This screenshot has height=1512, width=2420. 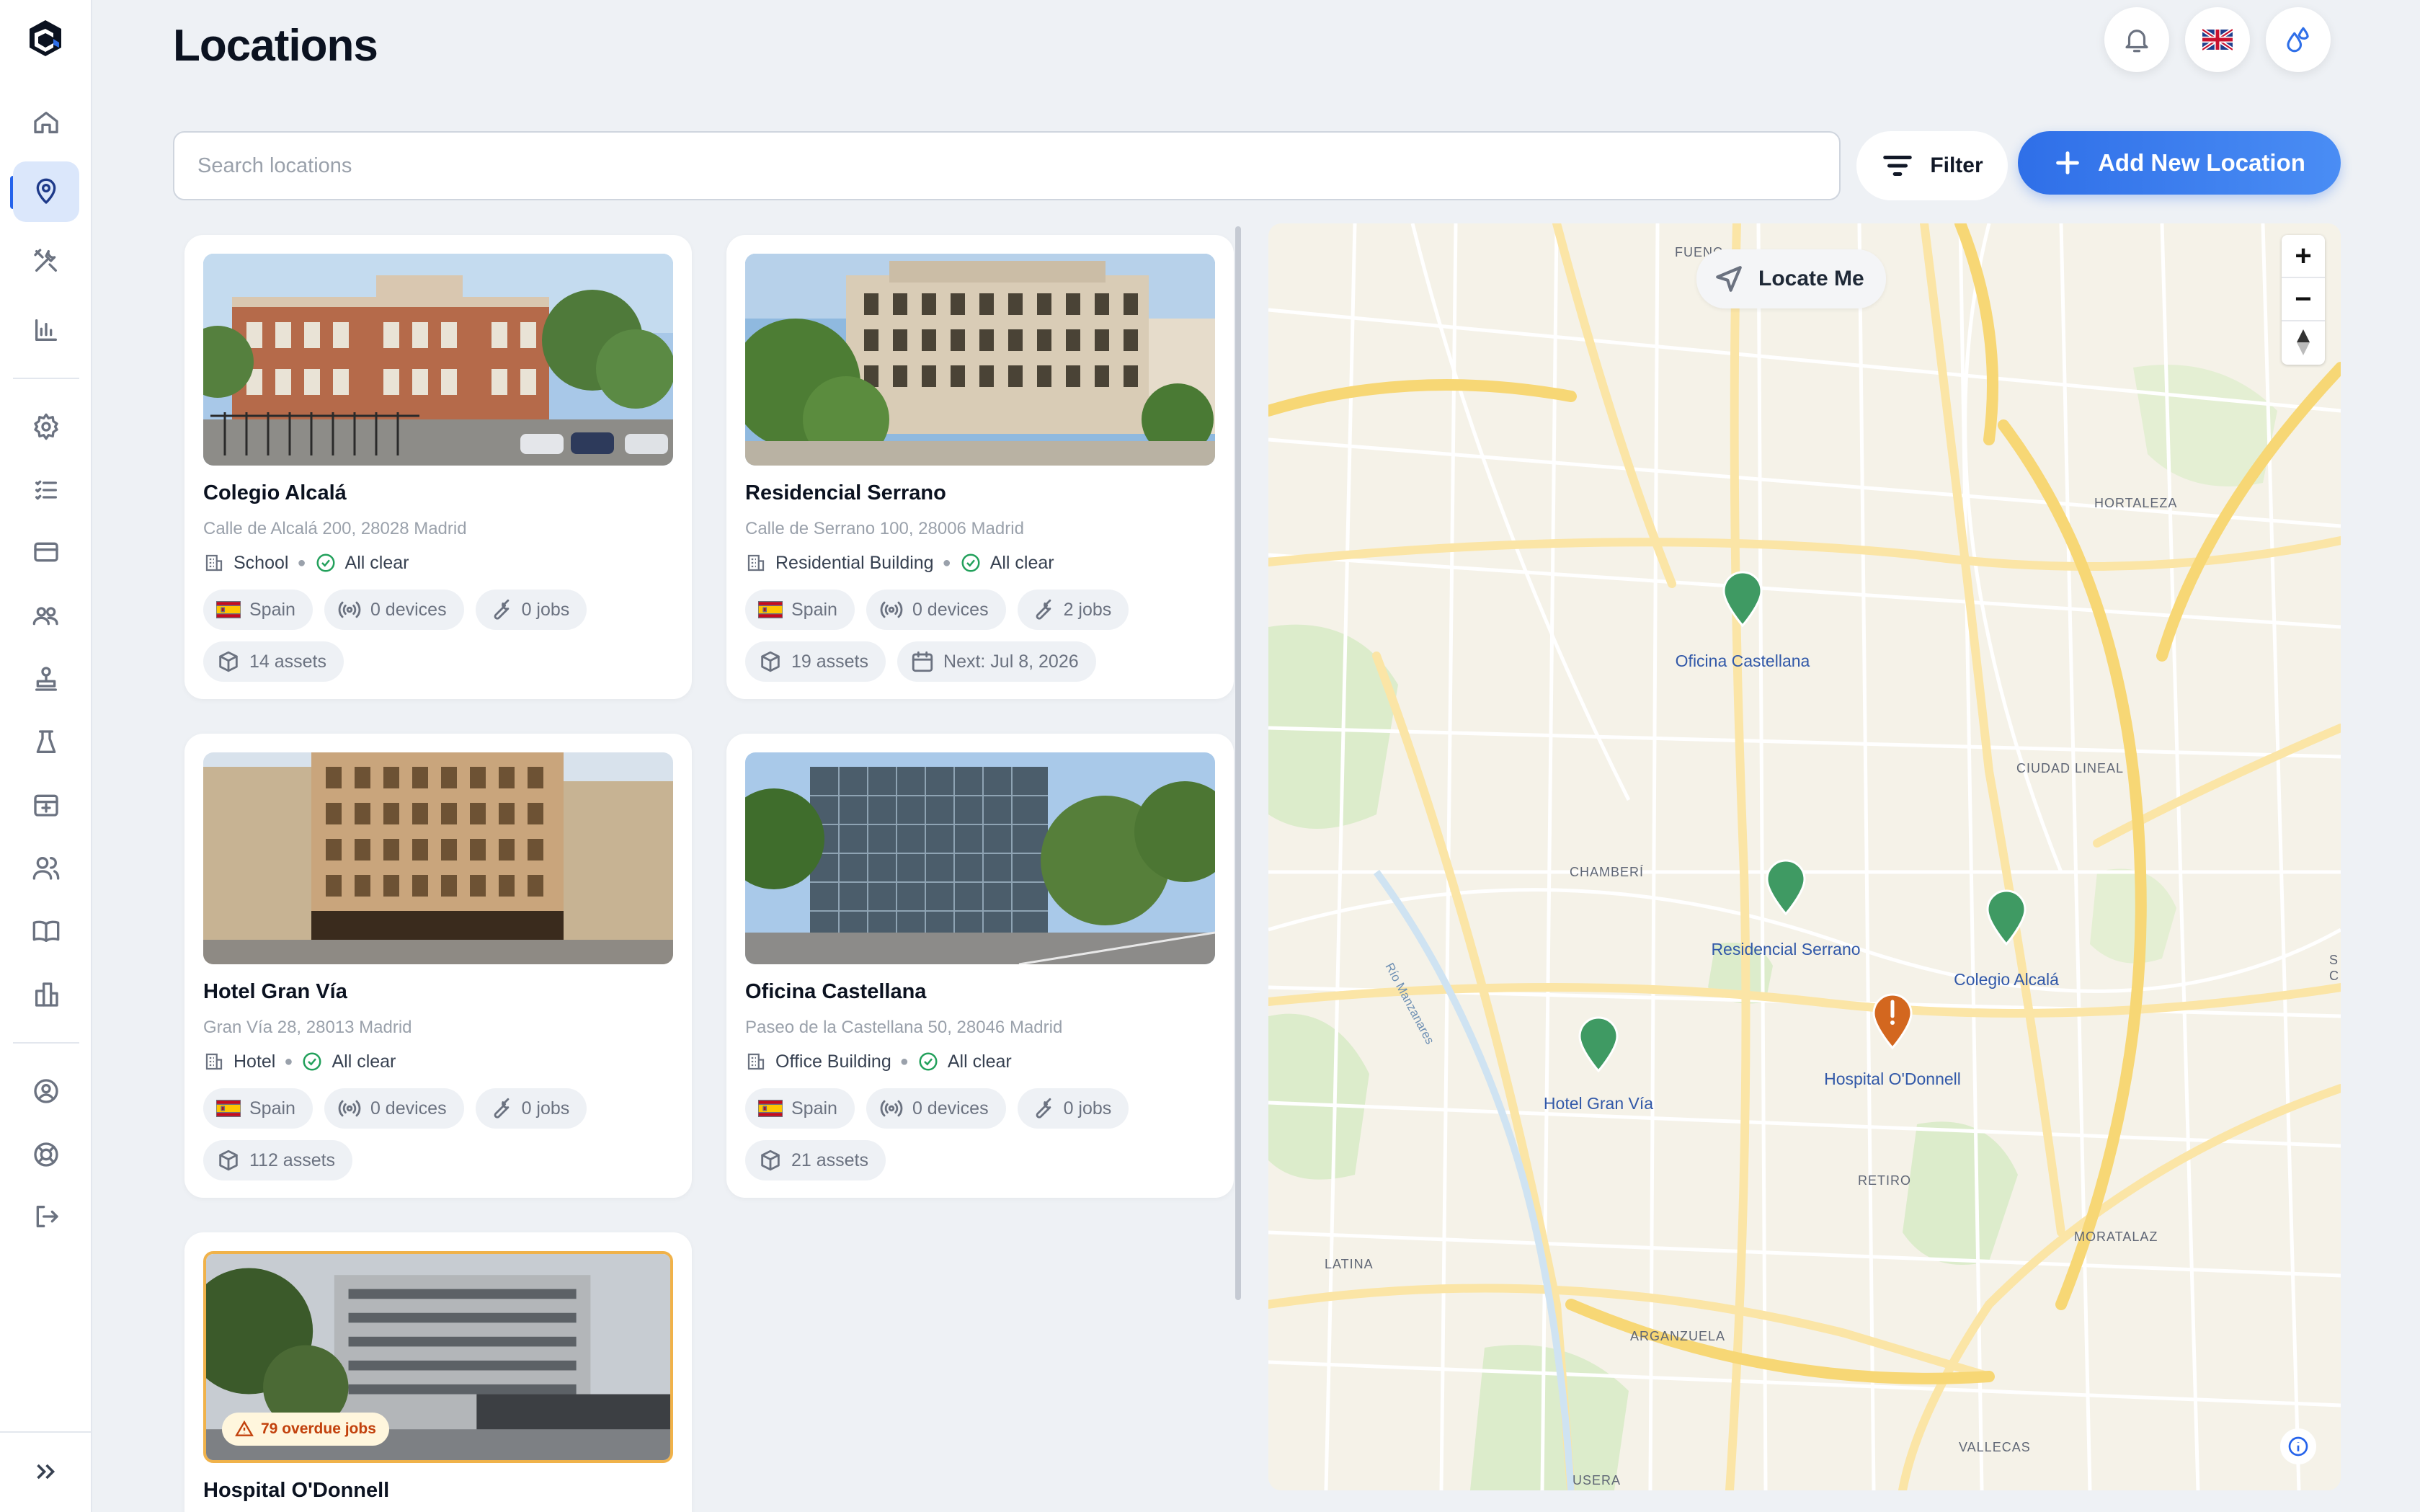 What do you see at coordinates (46, 552) in the screenshot?
I see `sidebar-item-billing` at bounding box center [46, 552].